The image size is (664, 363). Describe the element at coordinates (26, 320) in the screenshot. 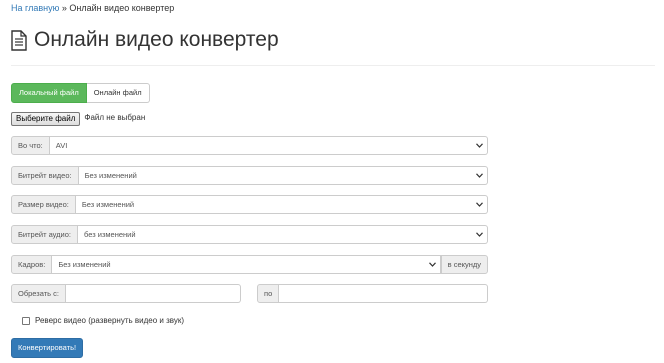

I see `reverse-checkbox` at that location.